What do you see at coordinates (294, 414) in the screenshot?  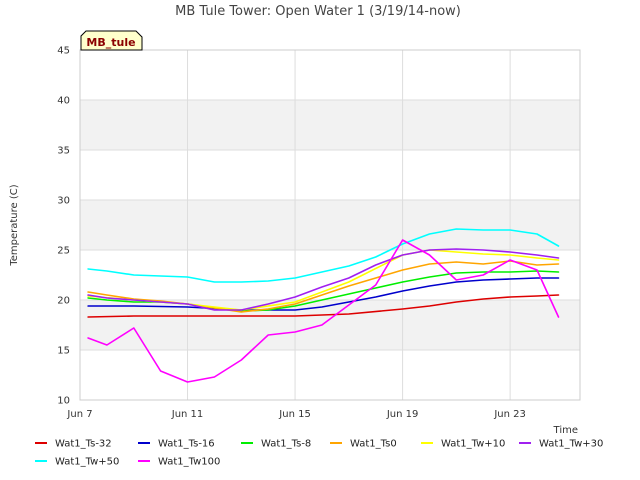 I see `x-tick-label: Jun 15` at bounding box center [294, 414].